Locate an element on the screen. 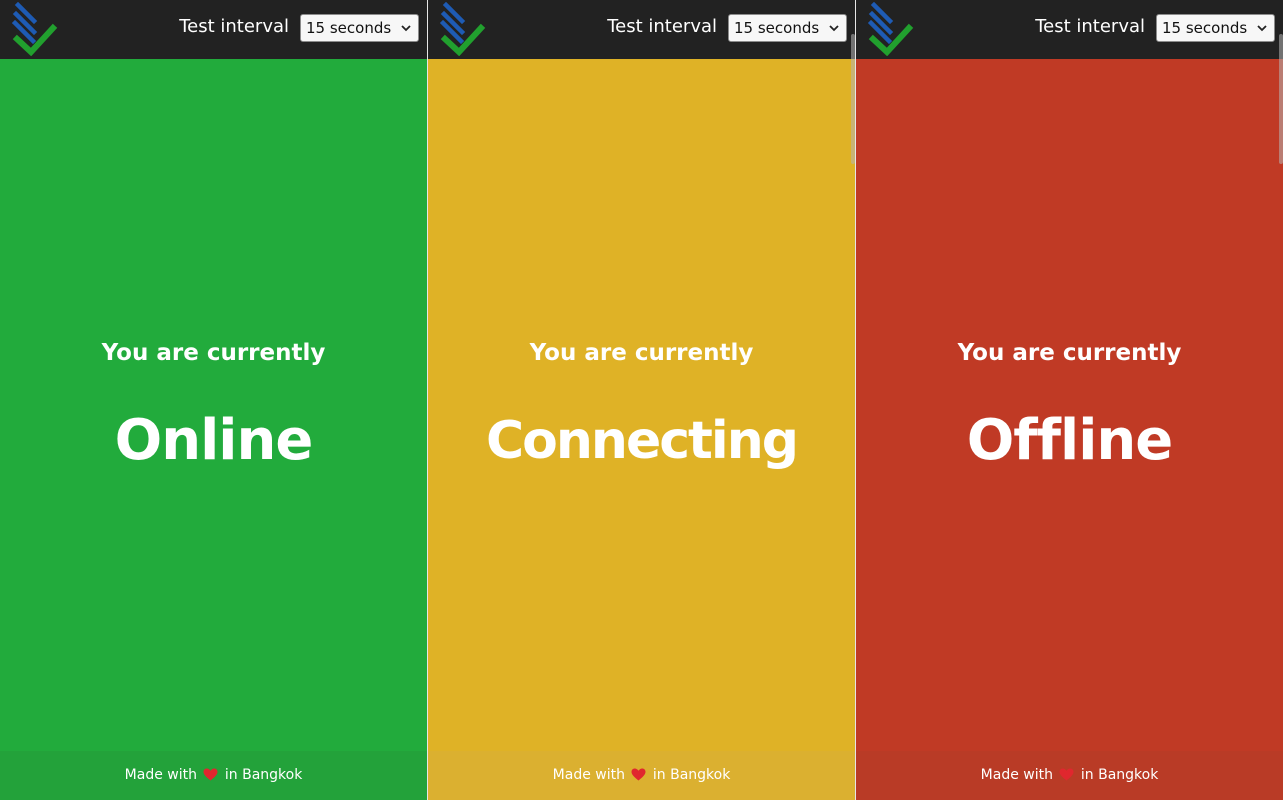 The height and width of the screenshot is (800, 1283). connection-status-text: Connecting is located at coordinates (642, 441).